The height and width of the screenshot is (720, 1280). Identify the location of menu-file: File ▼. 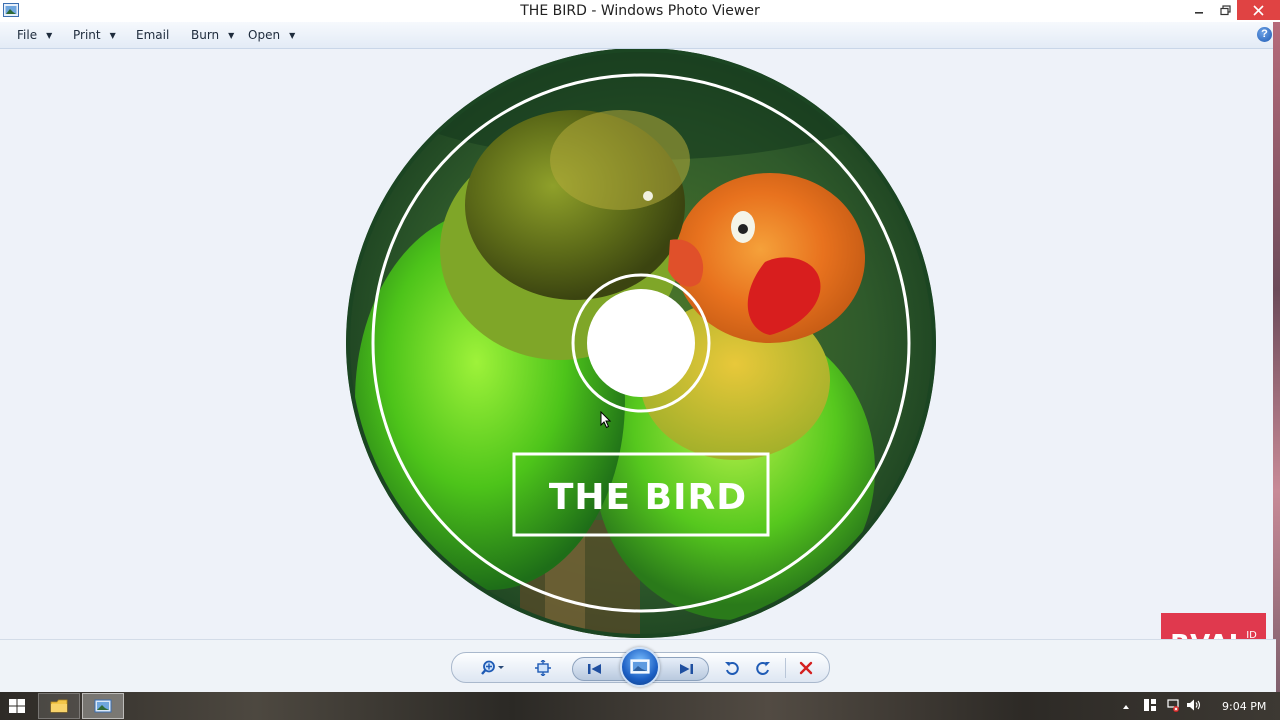
(34, 35).